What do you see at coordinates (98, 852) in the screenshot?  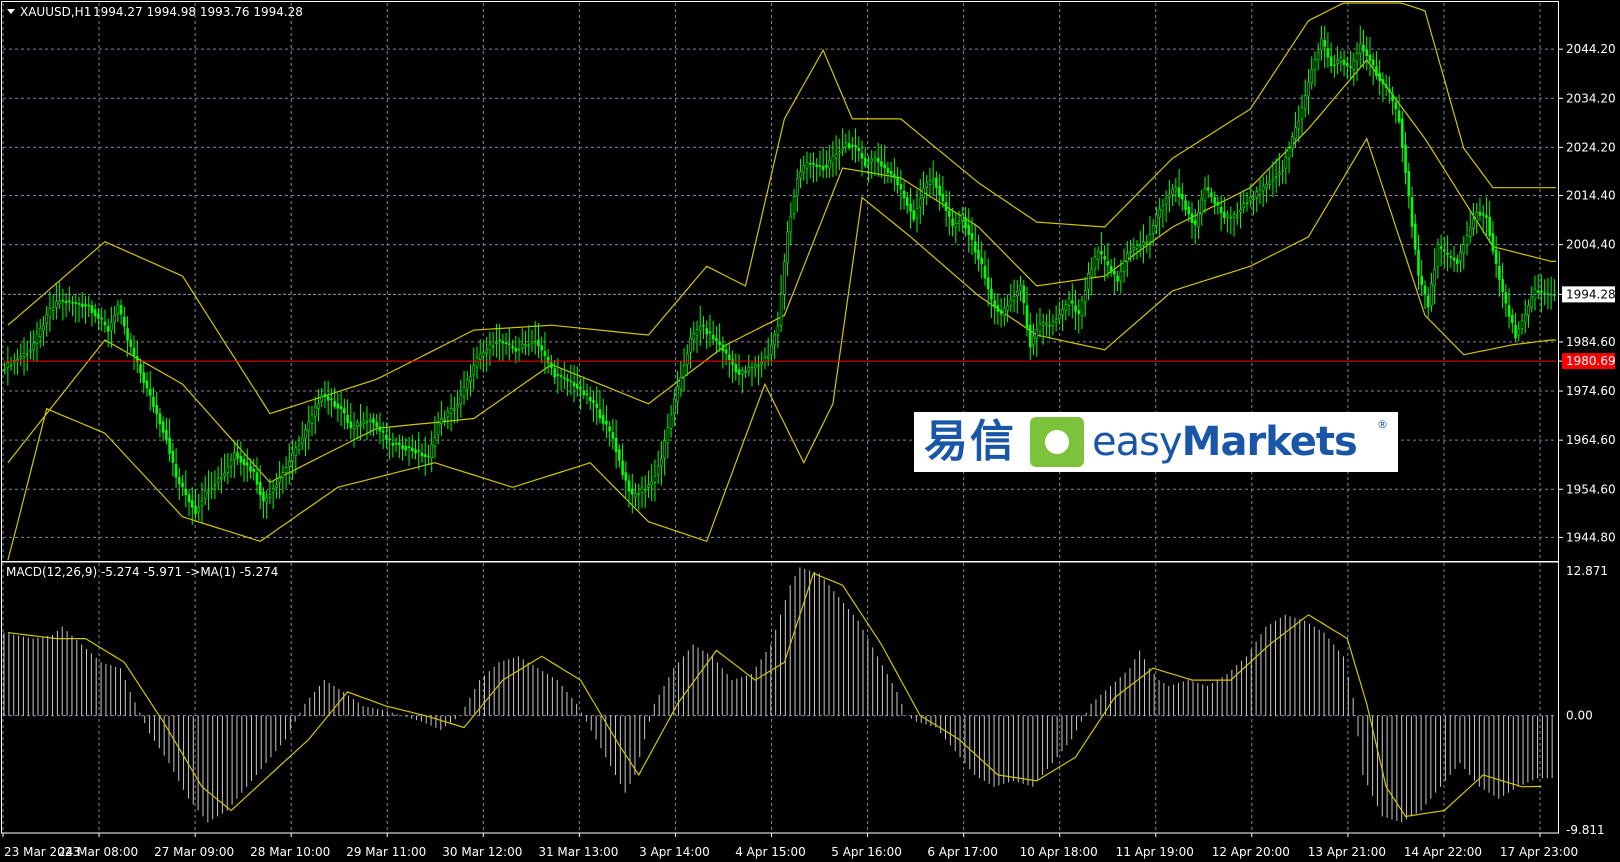 I see `time-tick-label: 24 Mar 08:00` at bounding box center [98, 852].